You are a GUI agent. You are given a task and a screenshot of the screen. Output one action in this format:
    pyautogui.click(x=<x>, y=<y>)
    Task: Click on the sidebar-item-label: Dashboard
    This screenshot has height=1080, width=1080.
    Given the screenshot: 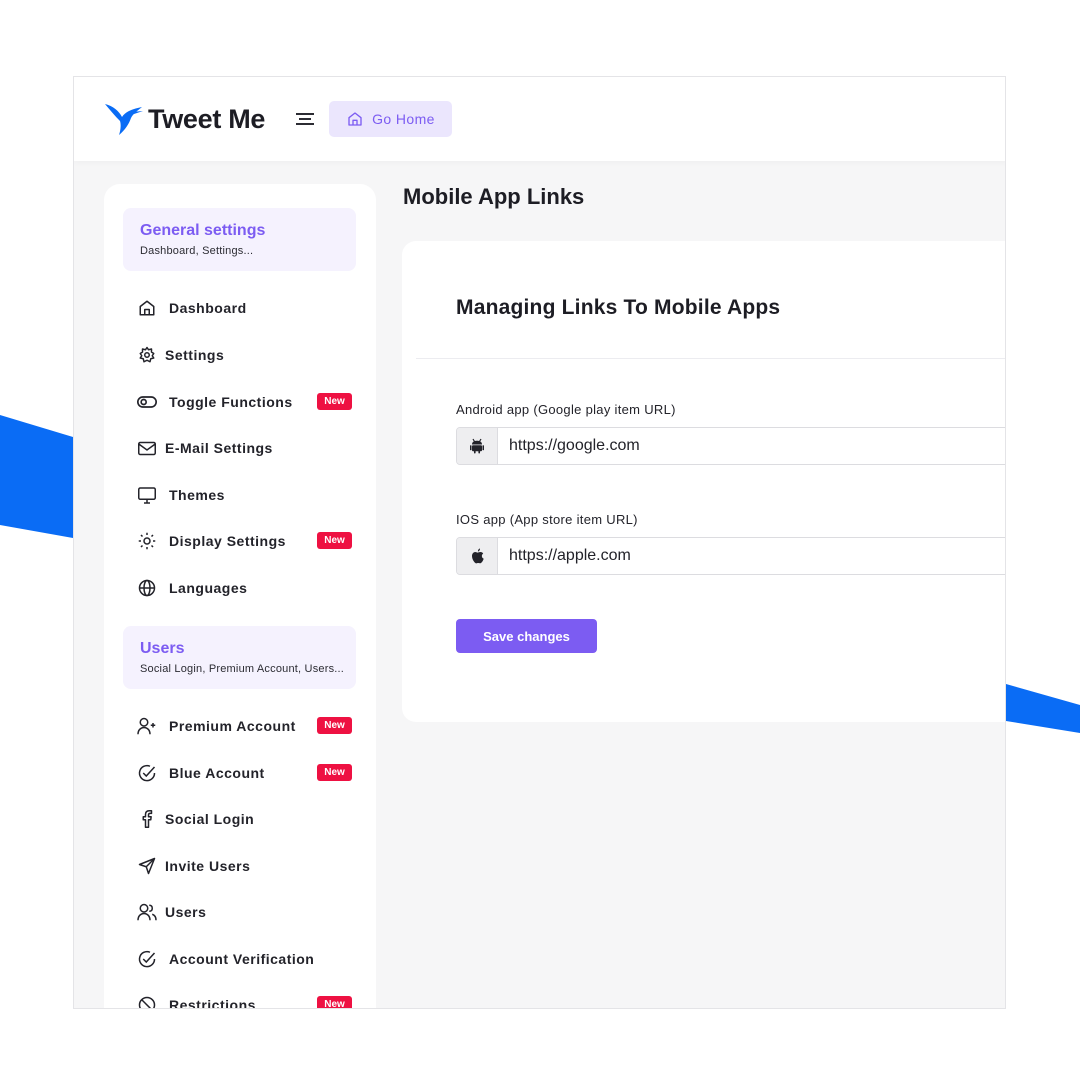 What is the action you would take?
    pyautogui.click(x=208, y=308)
    